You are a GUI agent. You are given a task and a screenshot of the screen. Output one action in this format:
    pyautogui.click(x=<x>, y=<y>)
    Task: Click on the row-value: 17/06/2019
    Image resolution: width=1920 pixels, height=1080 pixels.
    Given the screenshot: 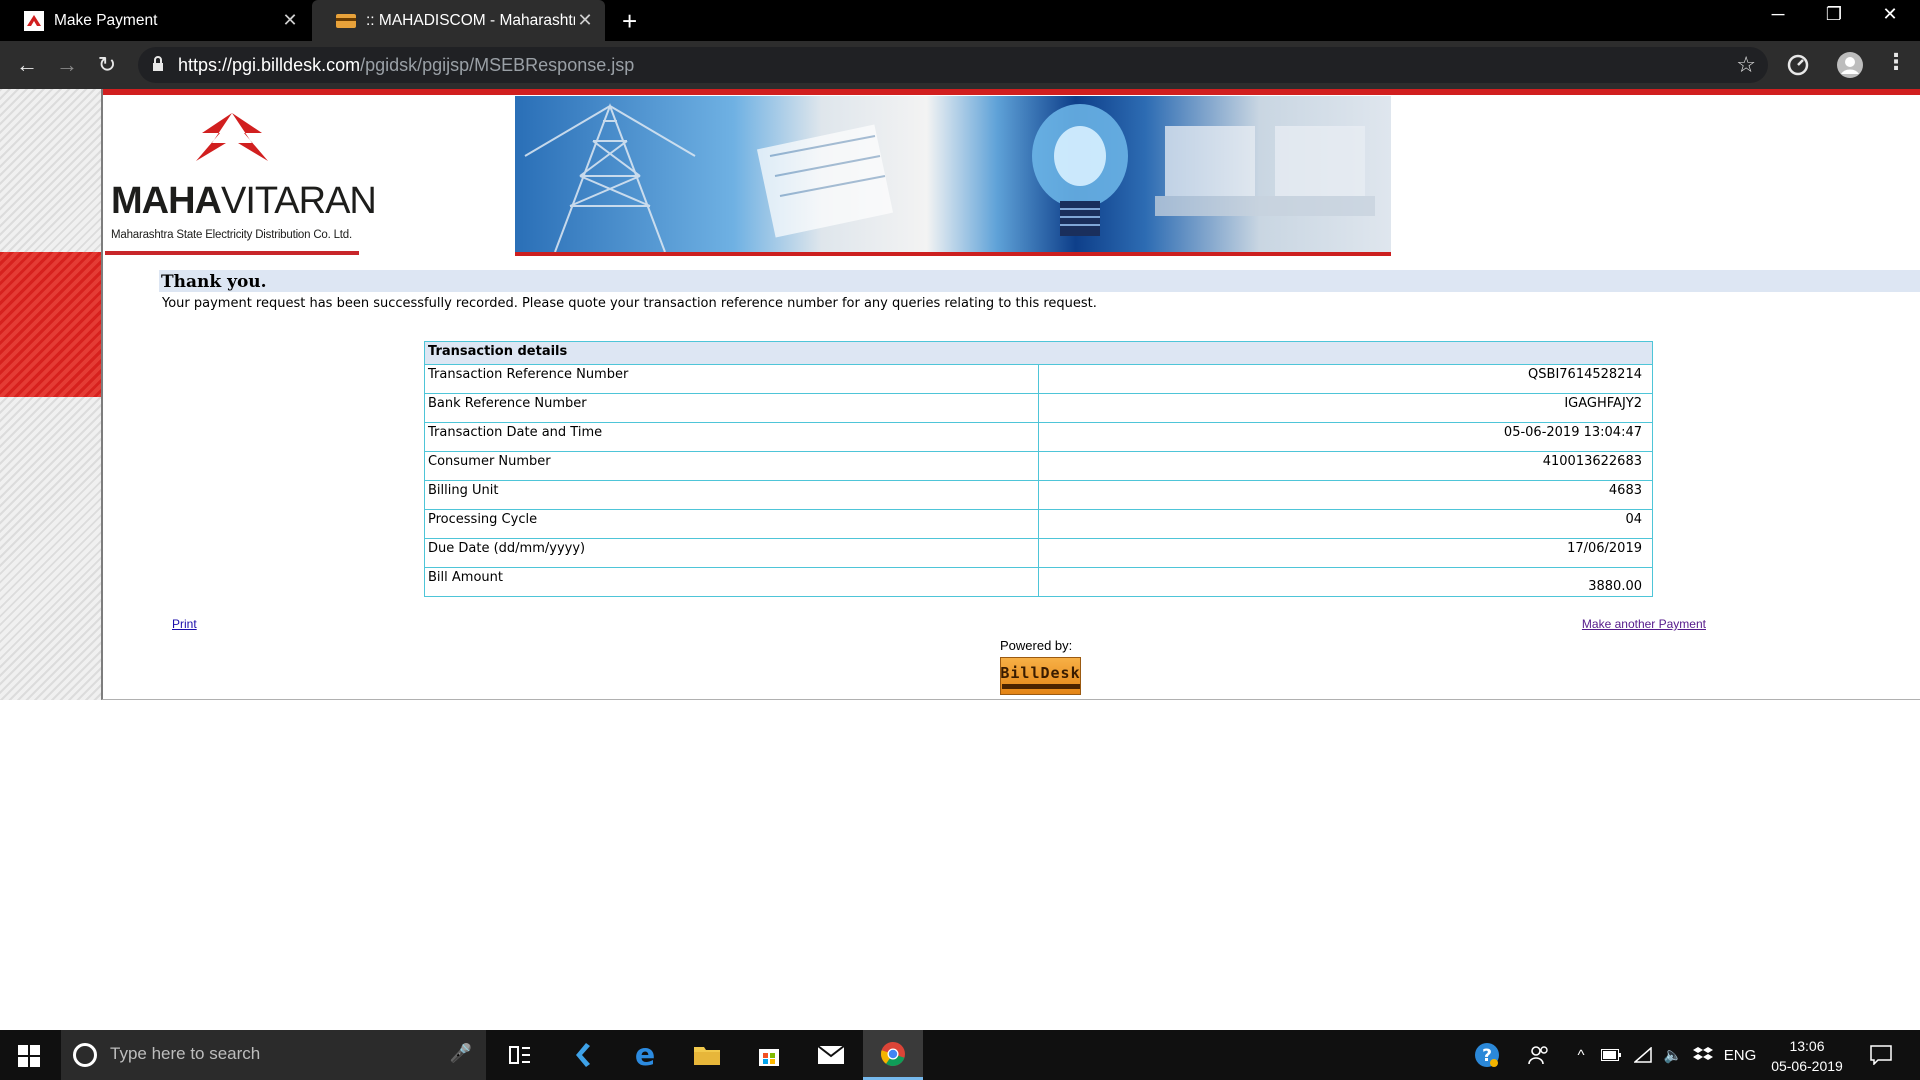 What is the action you would take?
    pyautogui.click(x=1345, y=553)
    